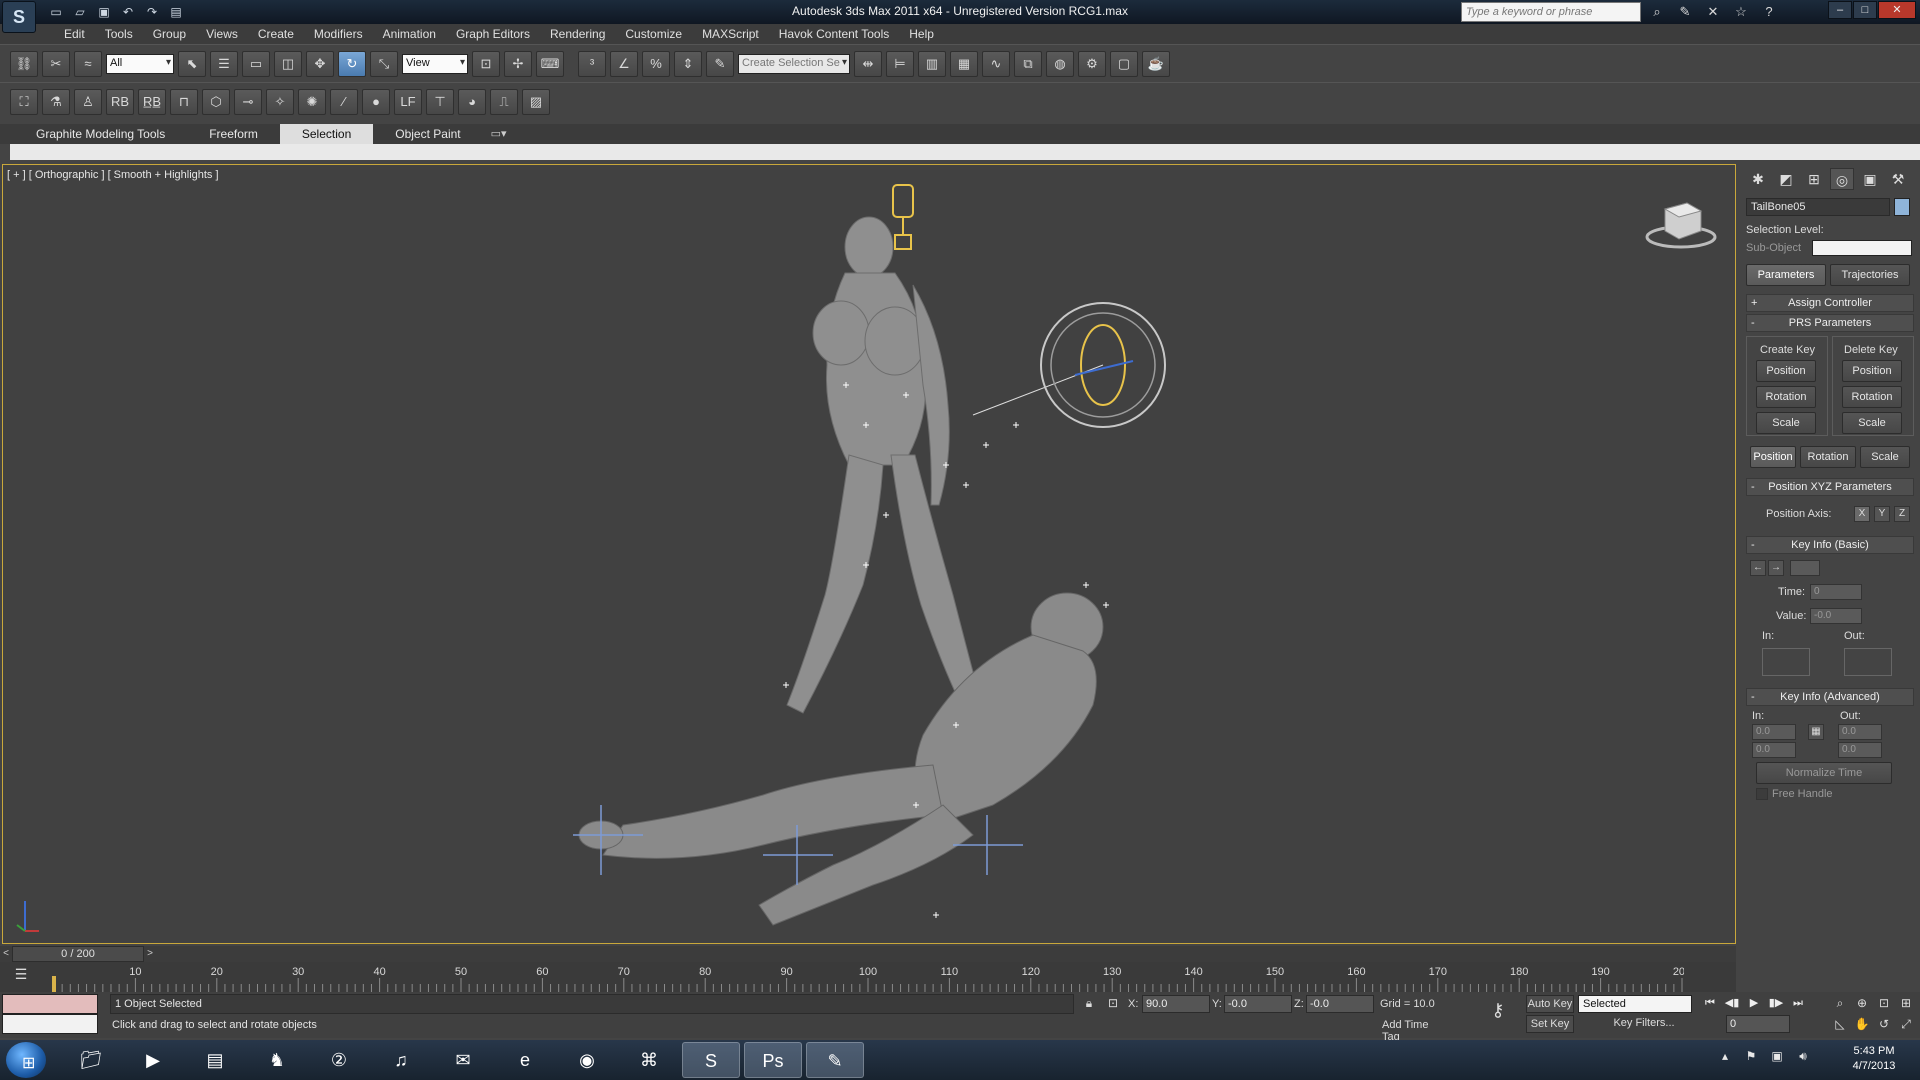 The image size is (1920, 1080). Describe the element at coordinates (794, 64) in the screenshot. I see `named-selection-dropdown: Create Selection Se` at that location.